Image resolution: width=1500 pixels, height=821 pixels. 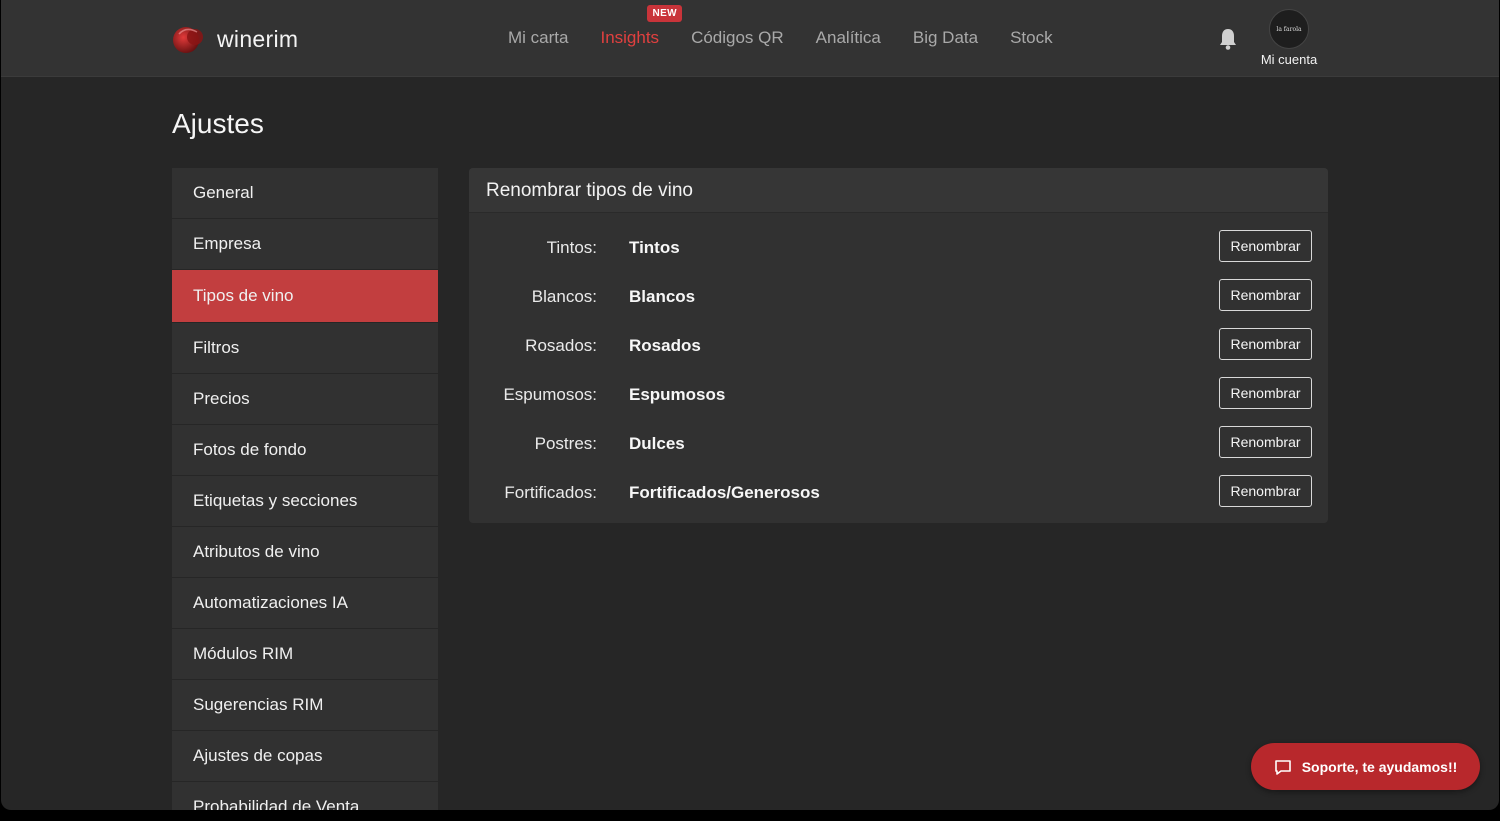 What do you see at coordinates (898, 352) in the screenshot?
I see `wine-type-row: Rosados: Rosados Renombrar` at bounding box center [898, 352].